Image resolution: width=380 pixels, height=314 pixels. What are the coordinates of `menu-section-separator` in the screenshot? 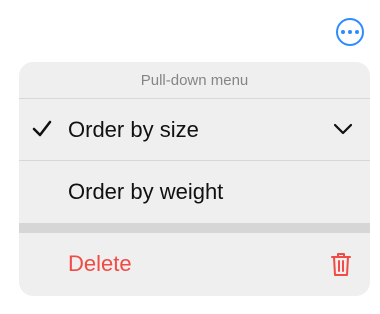 It's located at (194, 228).